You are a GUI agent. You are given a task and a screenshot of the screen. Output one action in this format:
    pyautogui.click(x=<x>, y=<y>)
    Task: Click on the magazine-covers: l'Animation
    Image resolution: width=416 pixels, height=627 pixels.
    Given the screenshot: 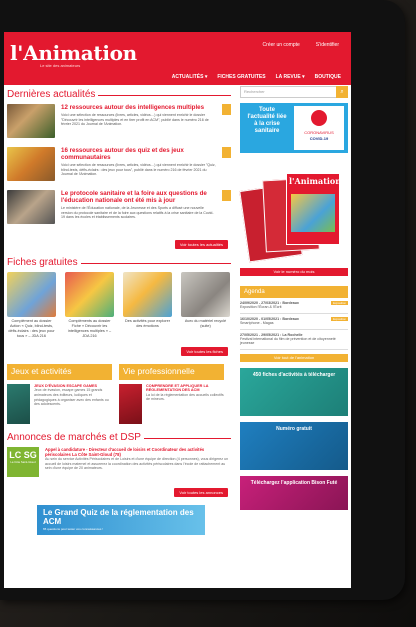 What is the action you would take?
    pyautogui.click(x=293, y=219)
    